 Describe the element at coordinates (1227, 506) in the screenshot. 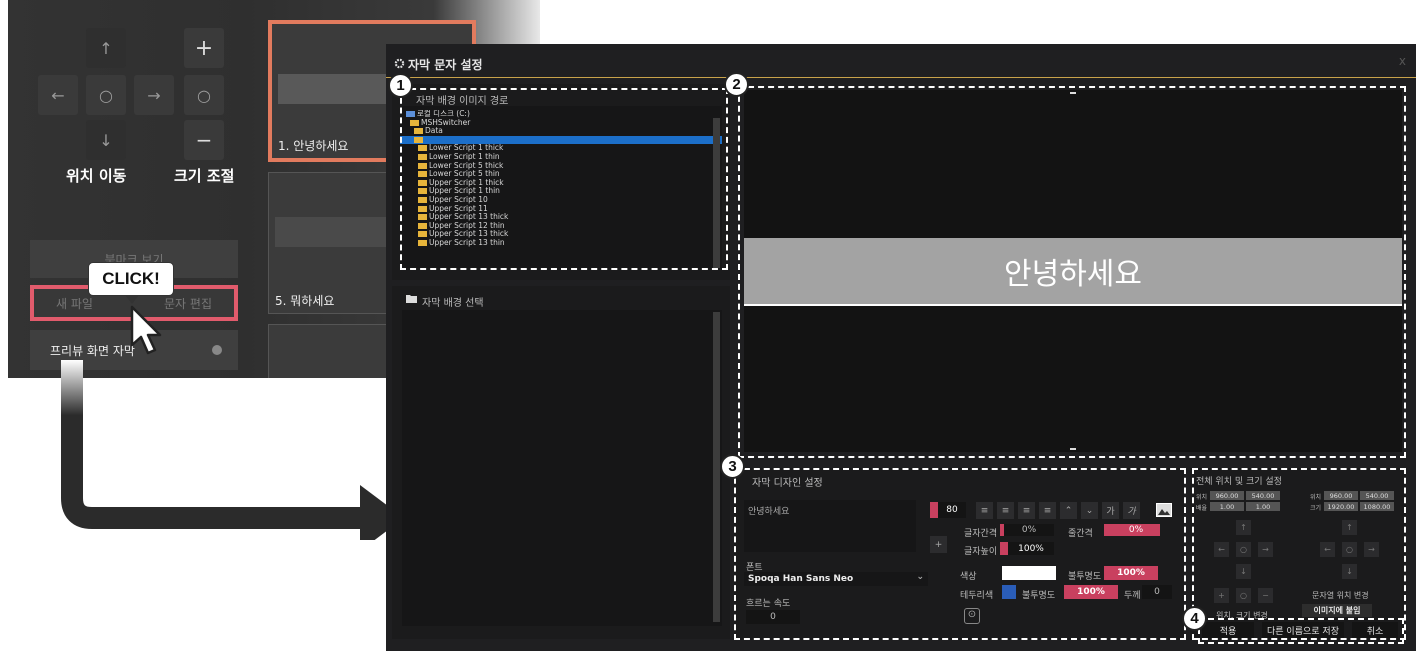

I see `scale-x-input: 1.00` at that location.